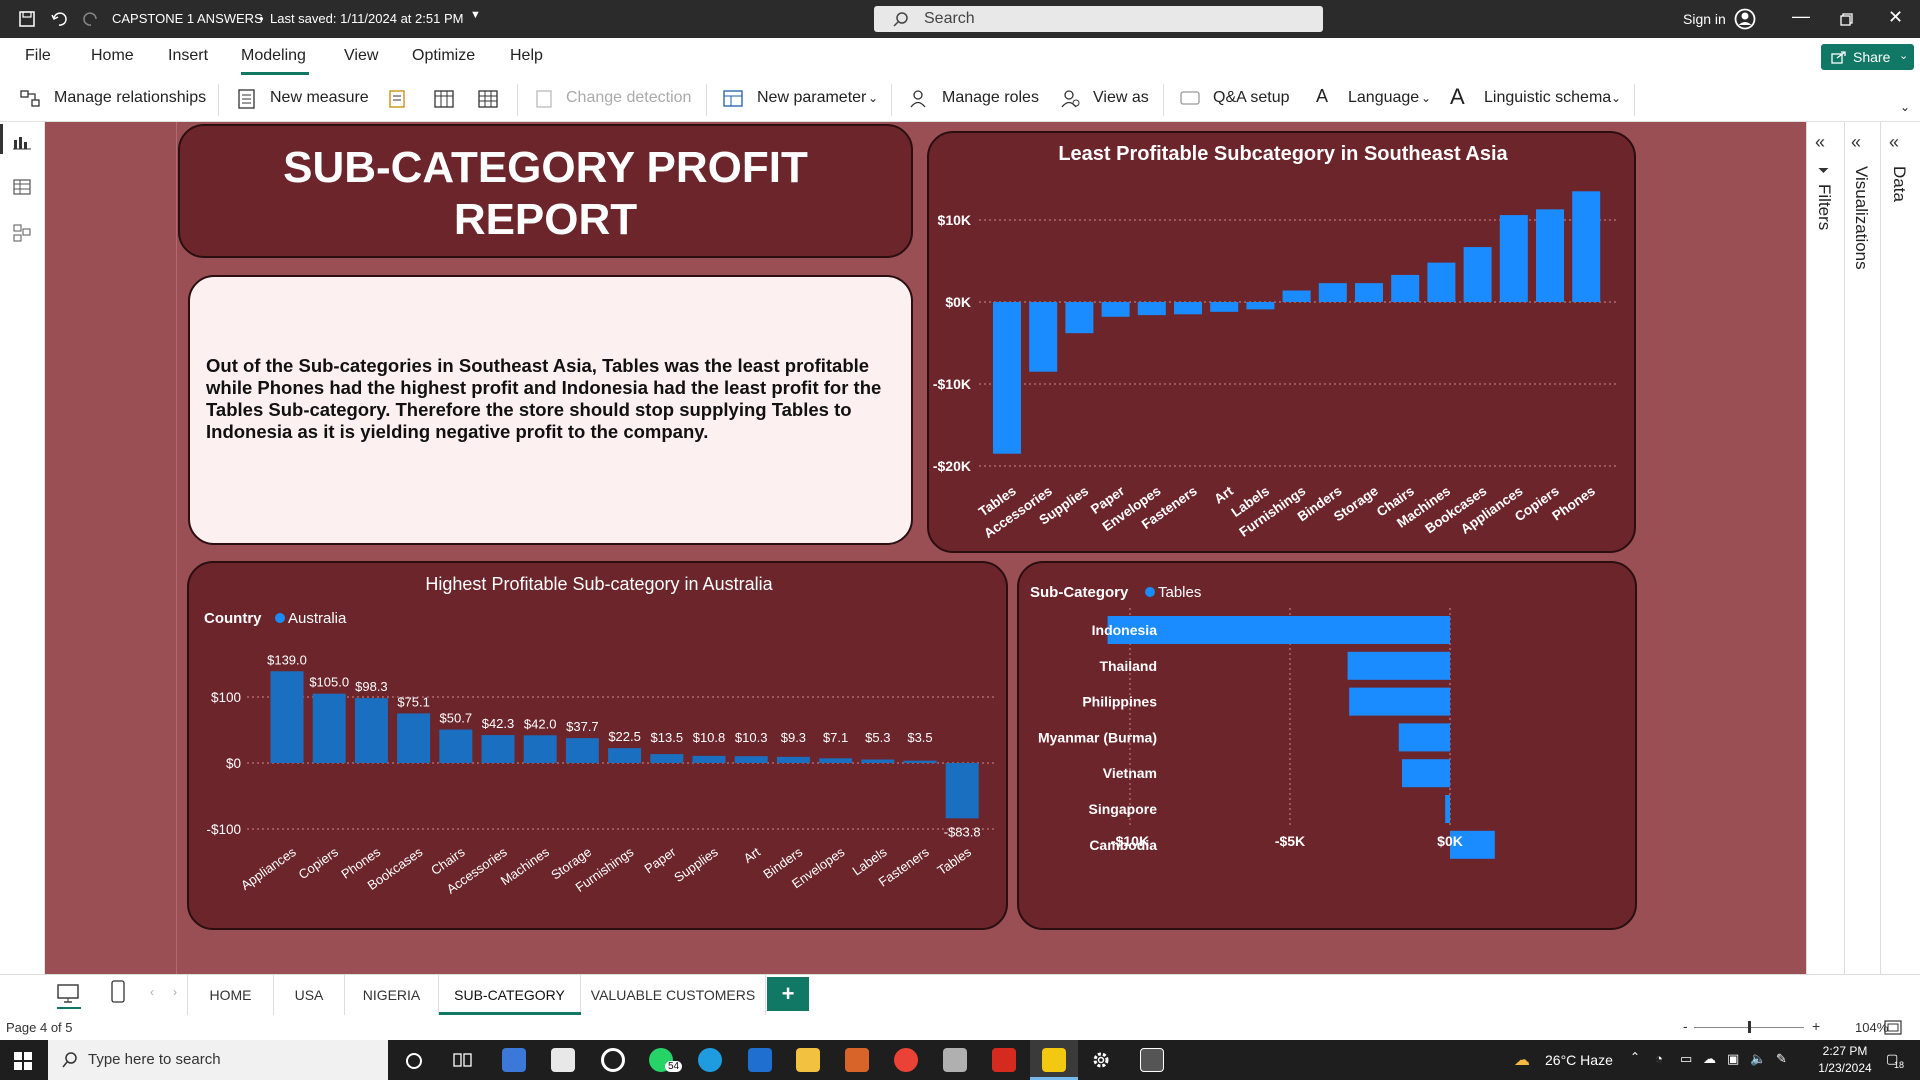  Describe the element at coordinates (1895, 17) in the screenshot. I see `close-icon: ✕` at that location.